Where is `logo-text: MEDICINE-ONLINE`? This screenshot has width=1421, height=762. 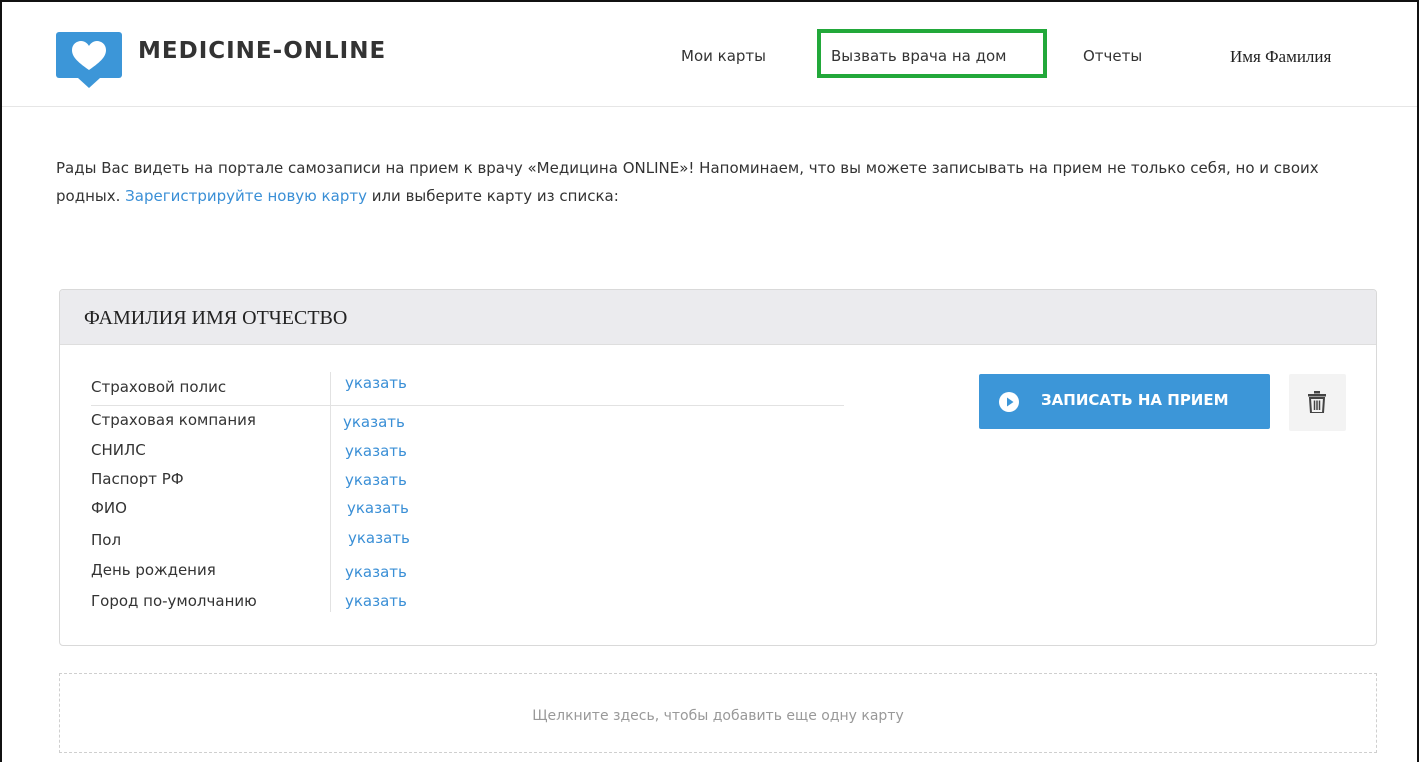 logo-text: MEDICINE-ONLINE is located at coordinates (262, 51).